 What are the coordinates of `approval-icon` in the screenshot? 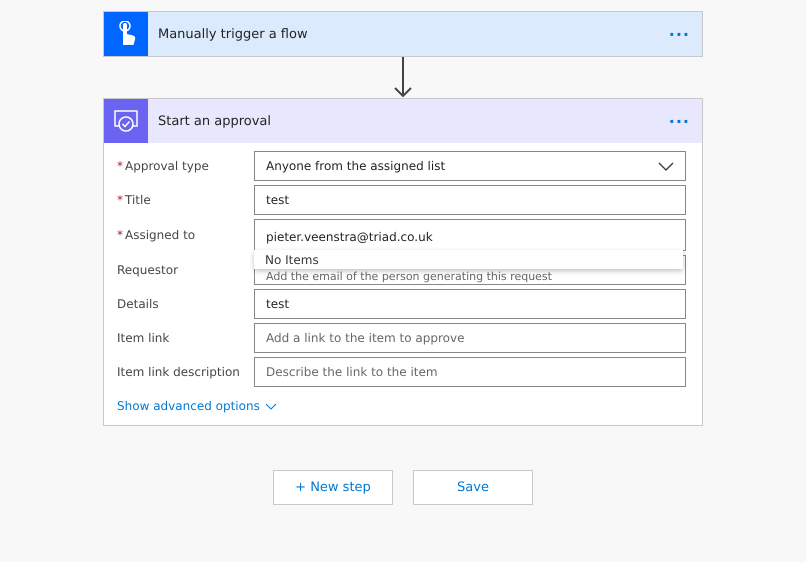 It's located at (126, 121).